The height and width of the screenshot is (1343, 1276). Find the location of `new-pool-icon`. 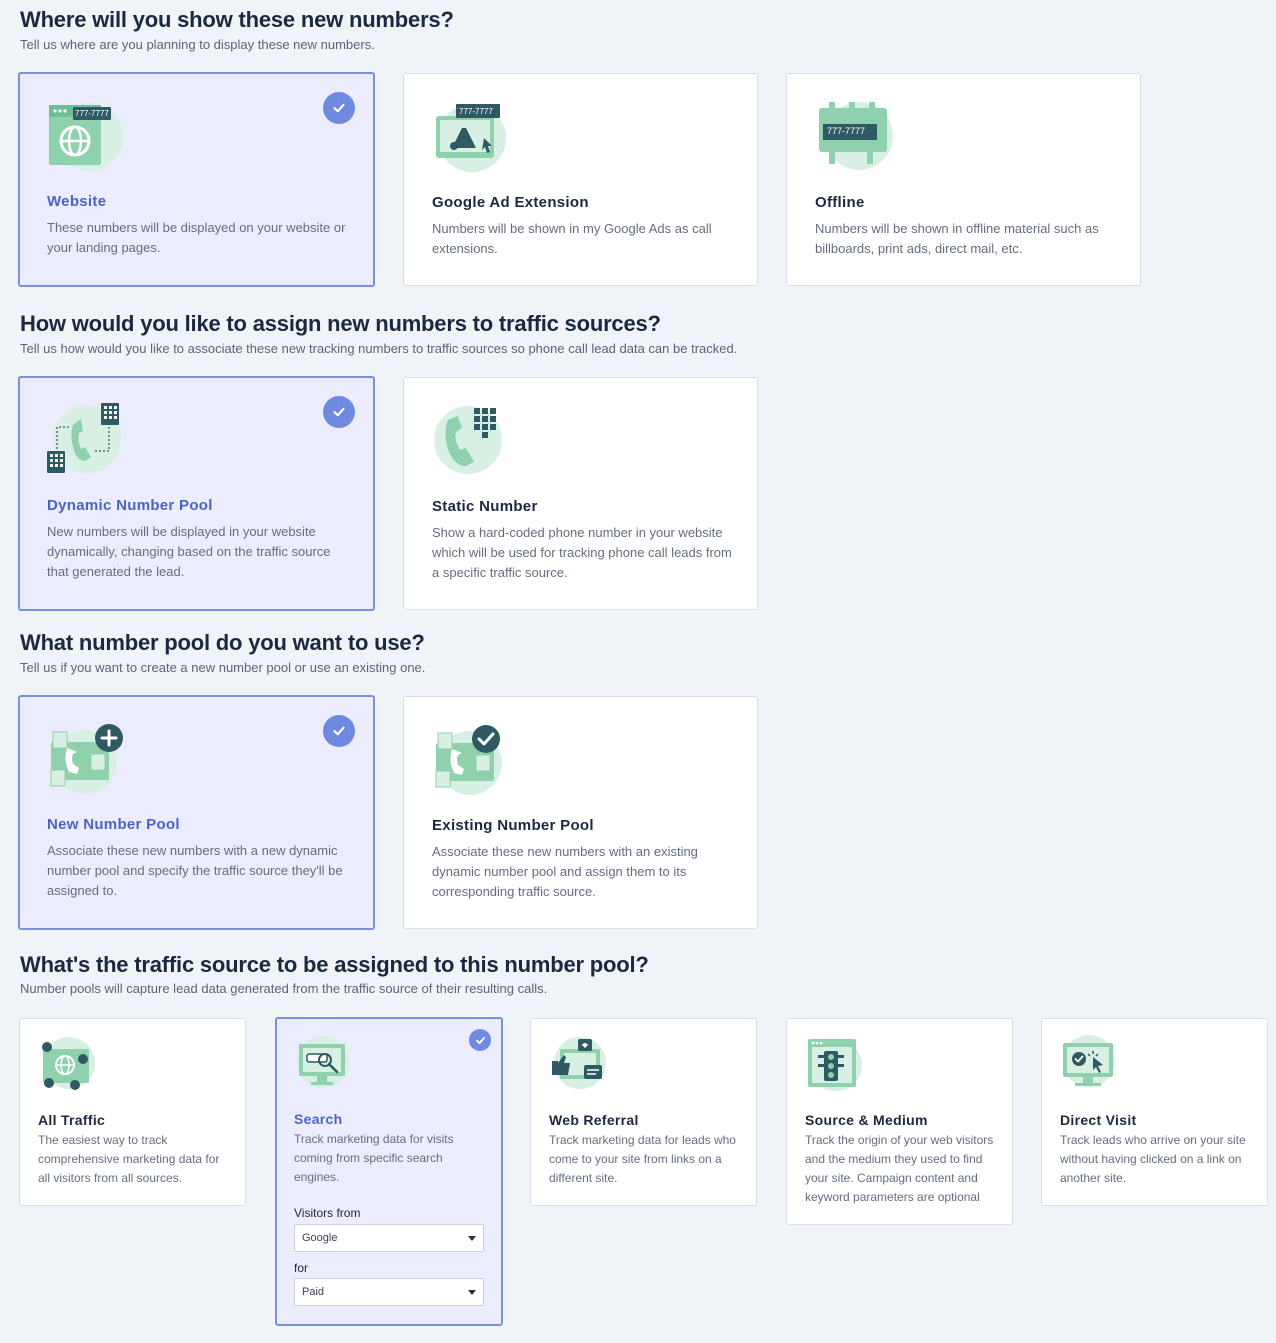

new-pool-icon is located at coordinates (87, 760).